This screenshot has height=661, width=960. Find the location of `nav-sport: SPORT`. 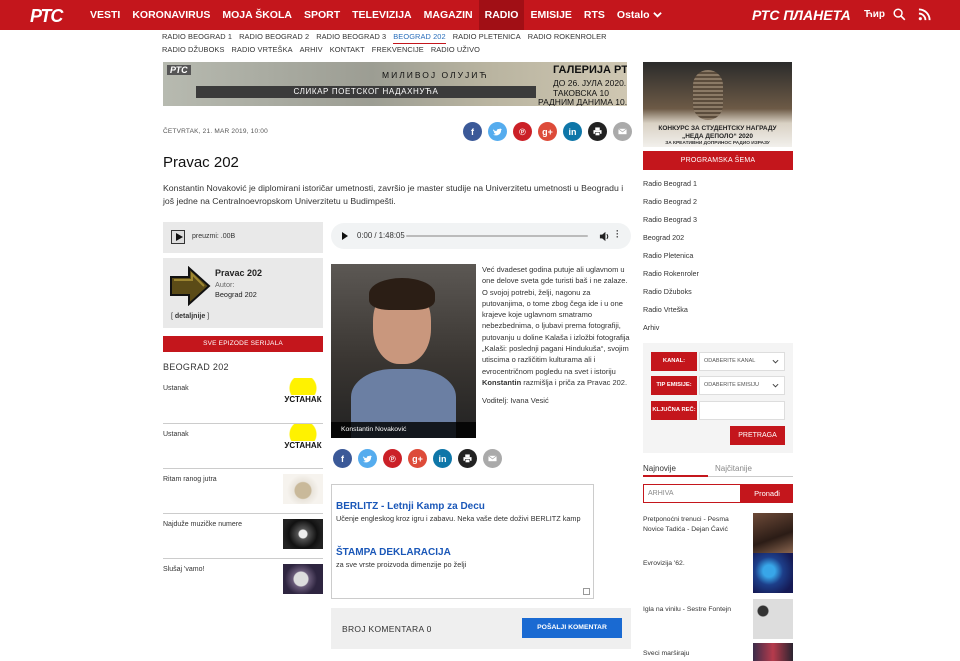

nav-sport: SPORT is located at coordinates (322, 15).